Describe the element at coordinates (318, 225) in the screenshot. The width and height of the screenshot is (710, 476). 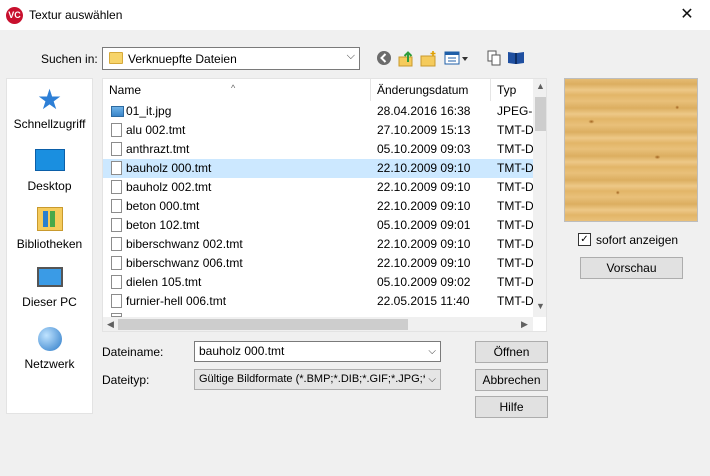
I see `file-row: beton 102.tmt 05.10.2009 09:01 TMT-D` at that location.